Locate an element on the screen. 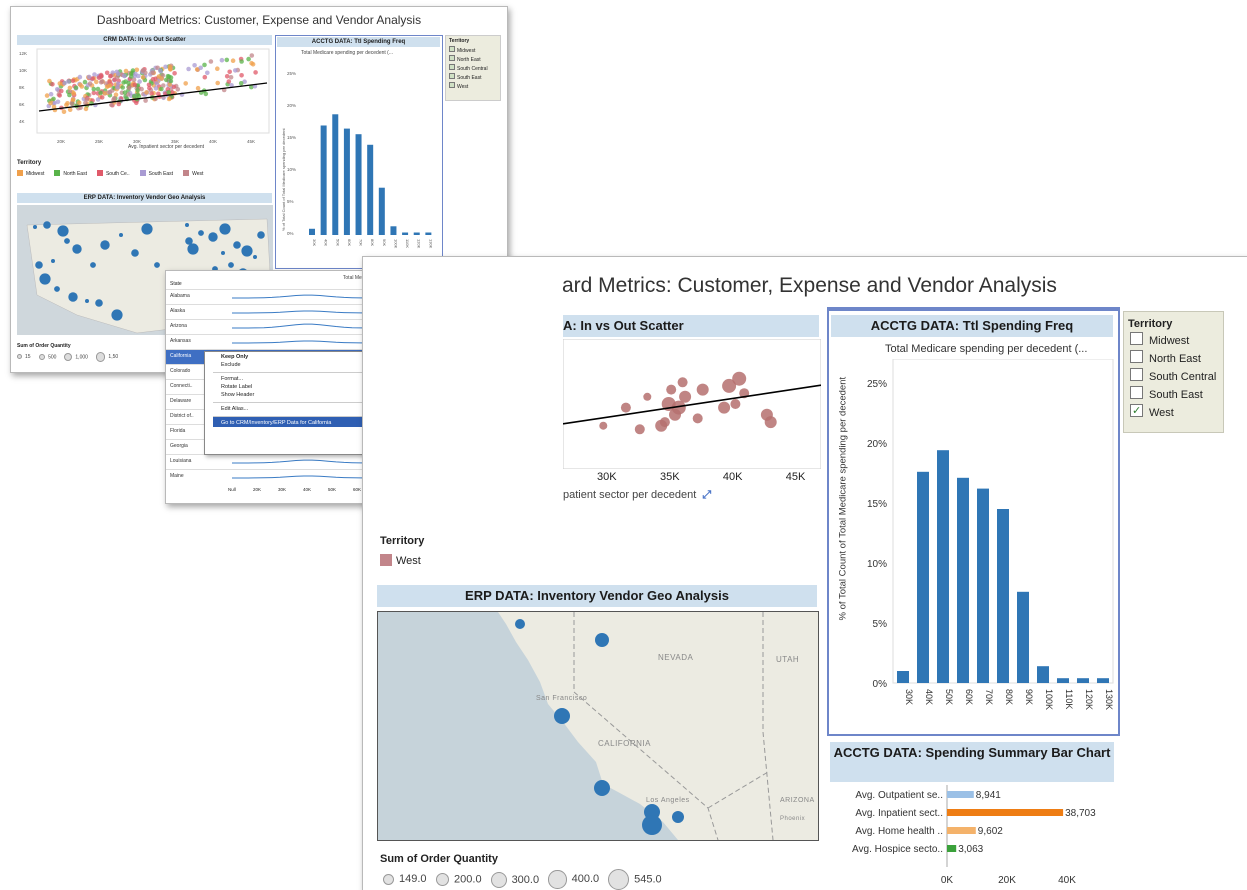 The image size is (1247, 890). front-map-label: NEVADA is located at coordinates (675, 657).